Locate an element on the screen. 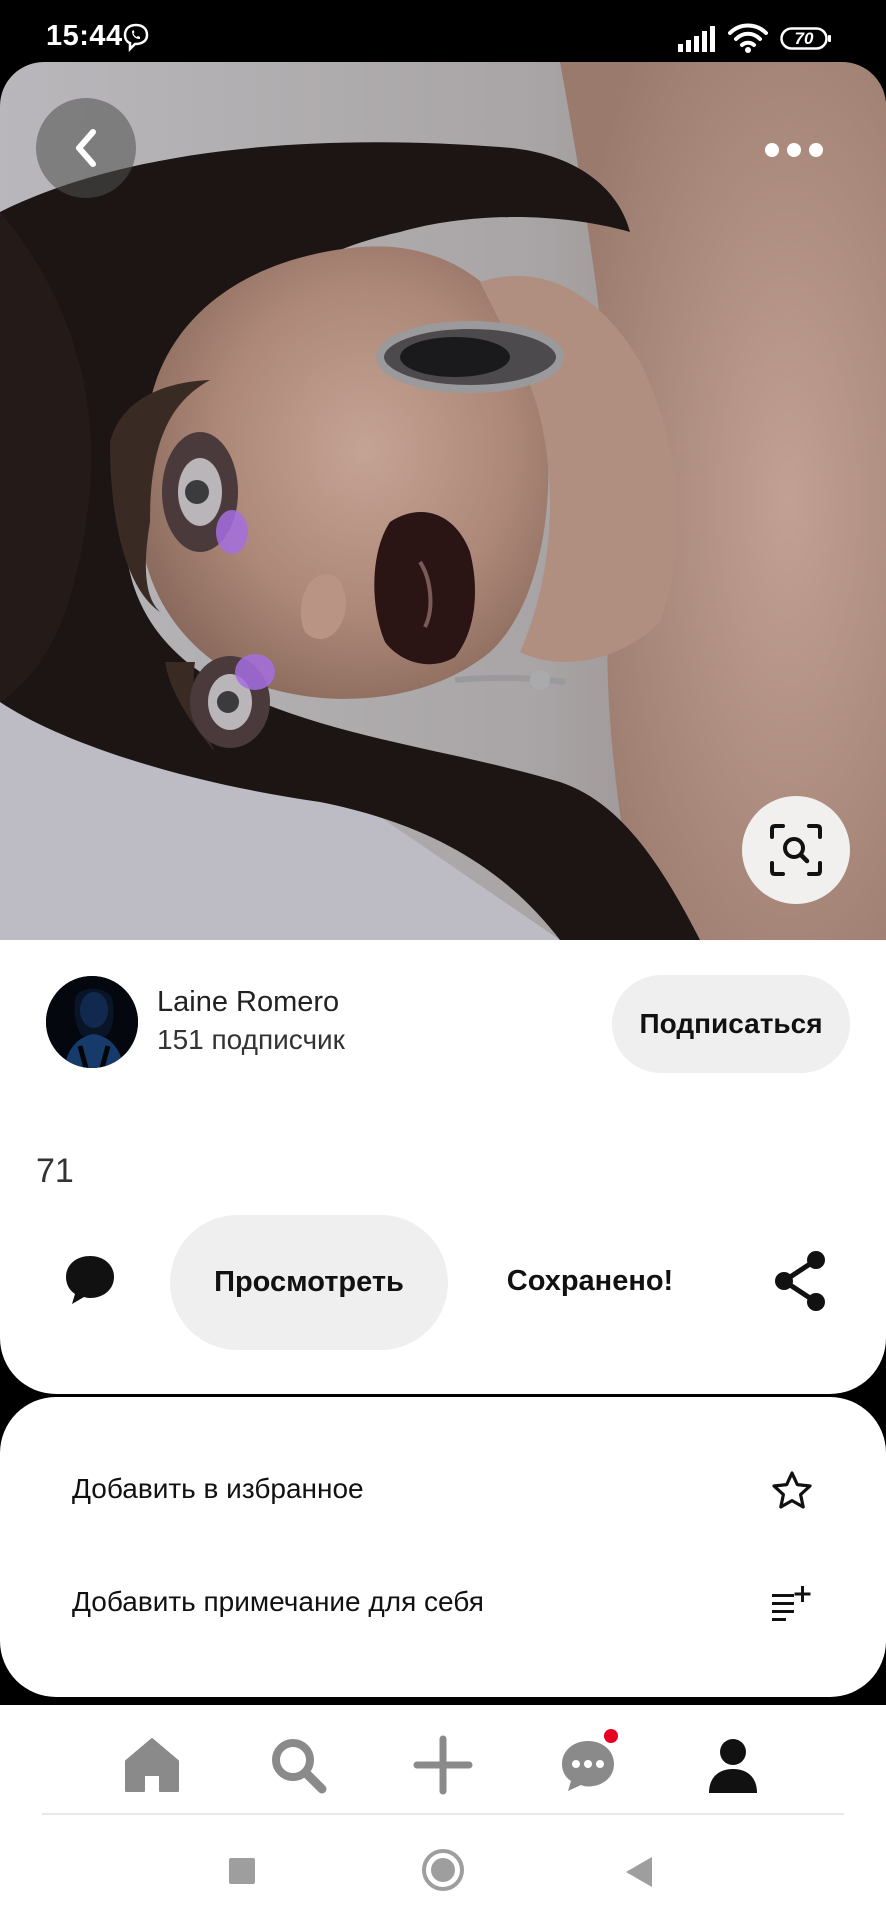 The image size is (886, 1920). subscribe-button: Подписаться is located at coordinates (731, 1024).